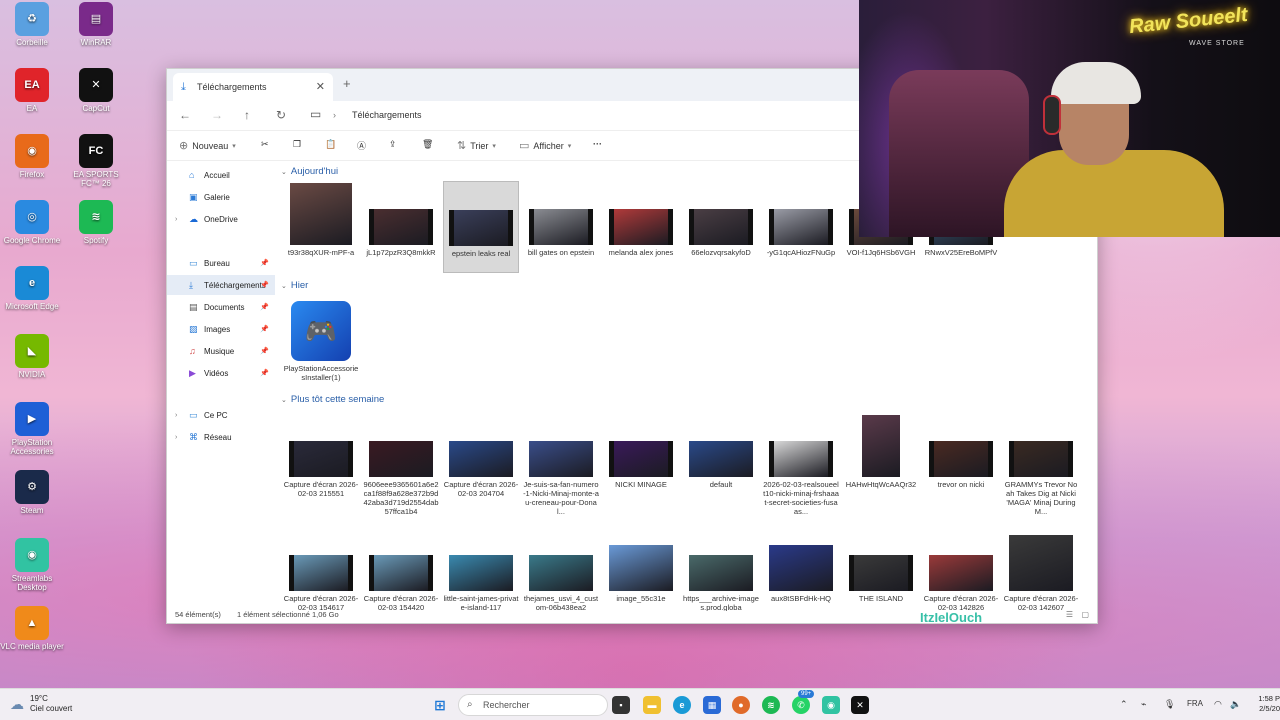 The width and height of the screenshot is (1280, 720). Describe the element at coordinates (96, 161) in the screenshot. I see `desktop-icon-easports-fc: FC EA SPORTS FC™ 26` at that location.